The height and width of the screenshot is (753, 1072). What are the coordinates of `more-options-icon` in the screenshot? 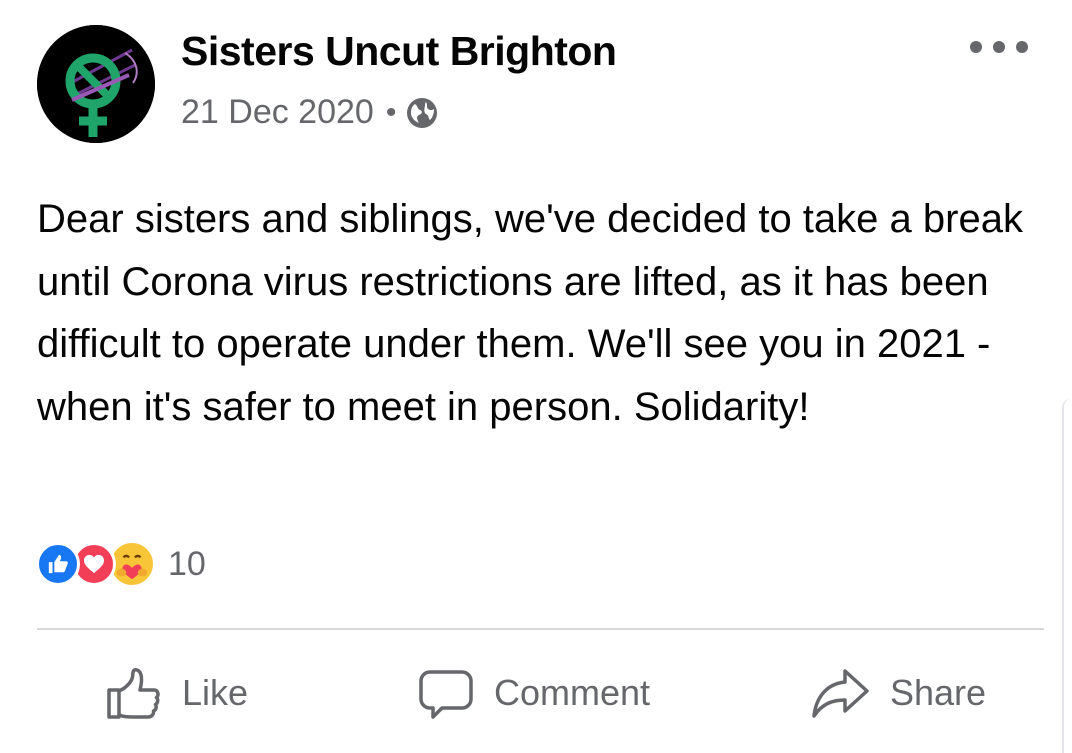 It's located at (999, 47).